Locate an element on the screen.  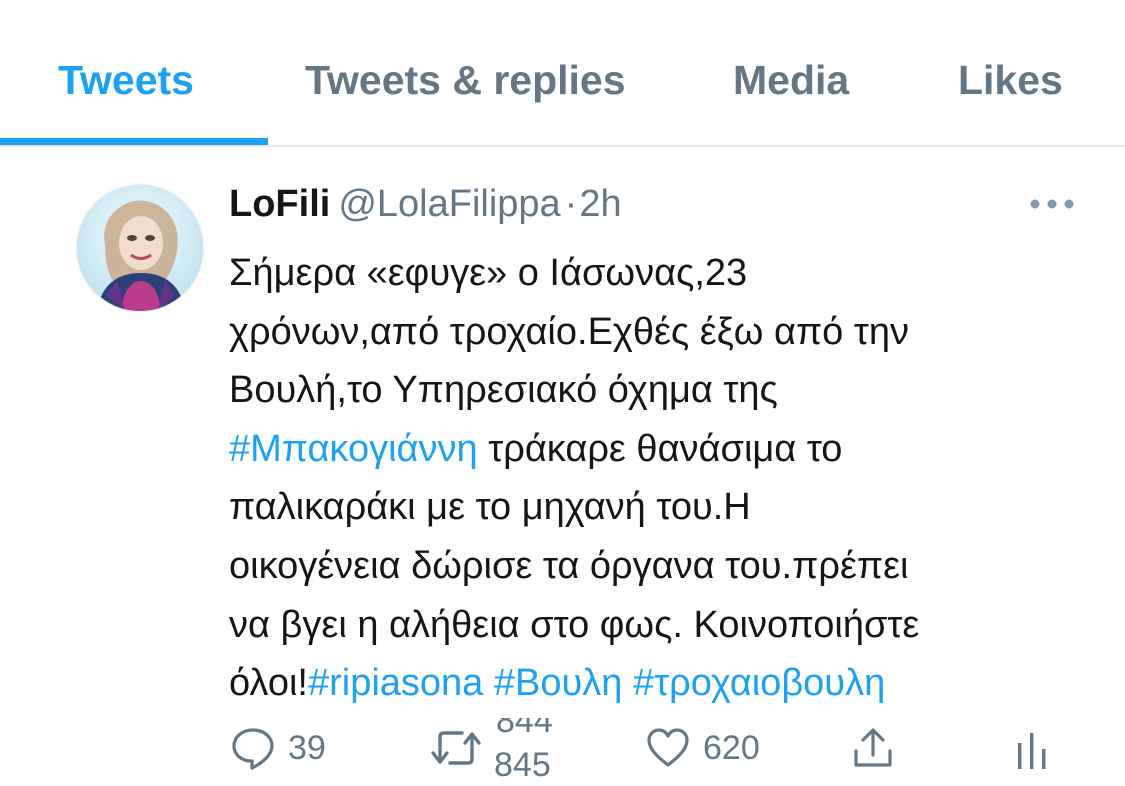
retweet-count-previous: 844 is located at coordinates (524, 729).